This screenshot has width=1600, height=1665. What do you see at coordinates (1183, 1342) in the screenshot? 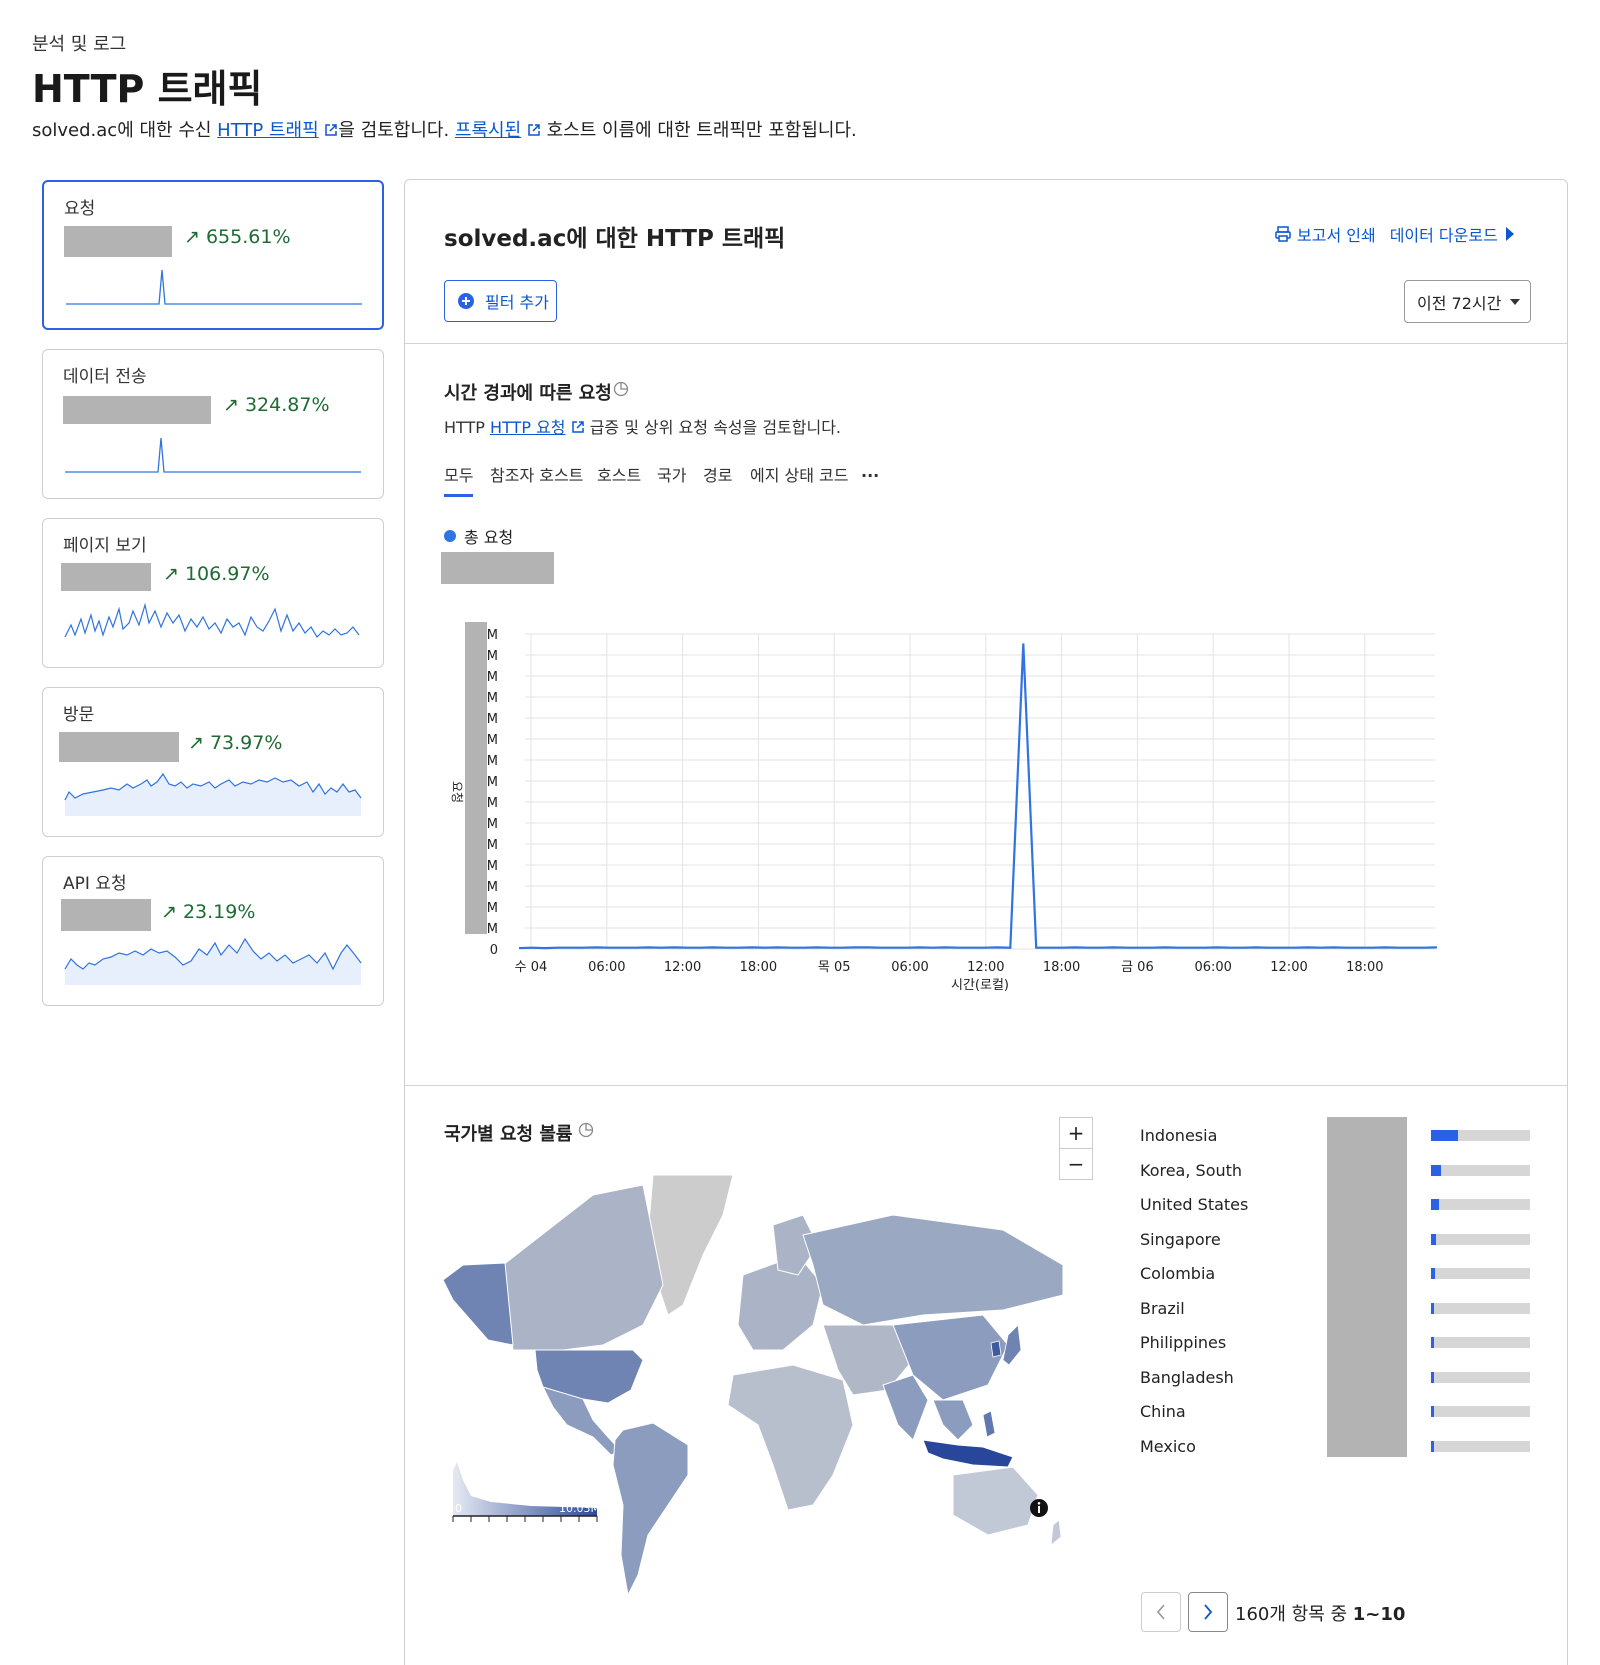
I see `country-name: Philippines` at bounding box center [1183, 1342].